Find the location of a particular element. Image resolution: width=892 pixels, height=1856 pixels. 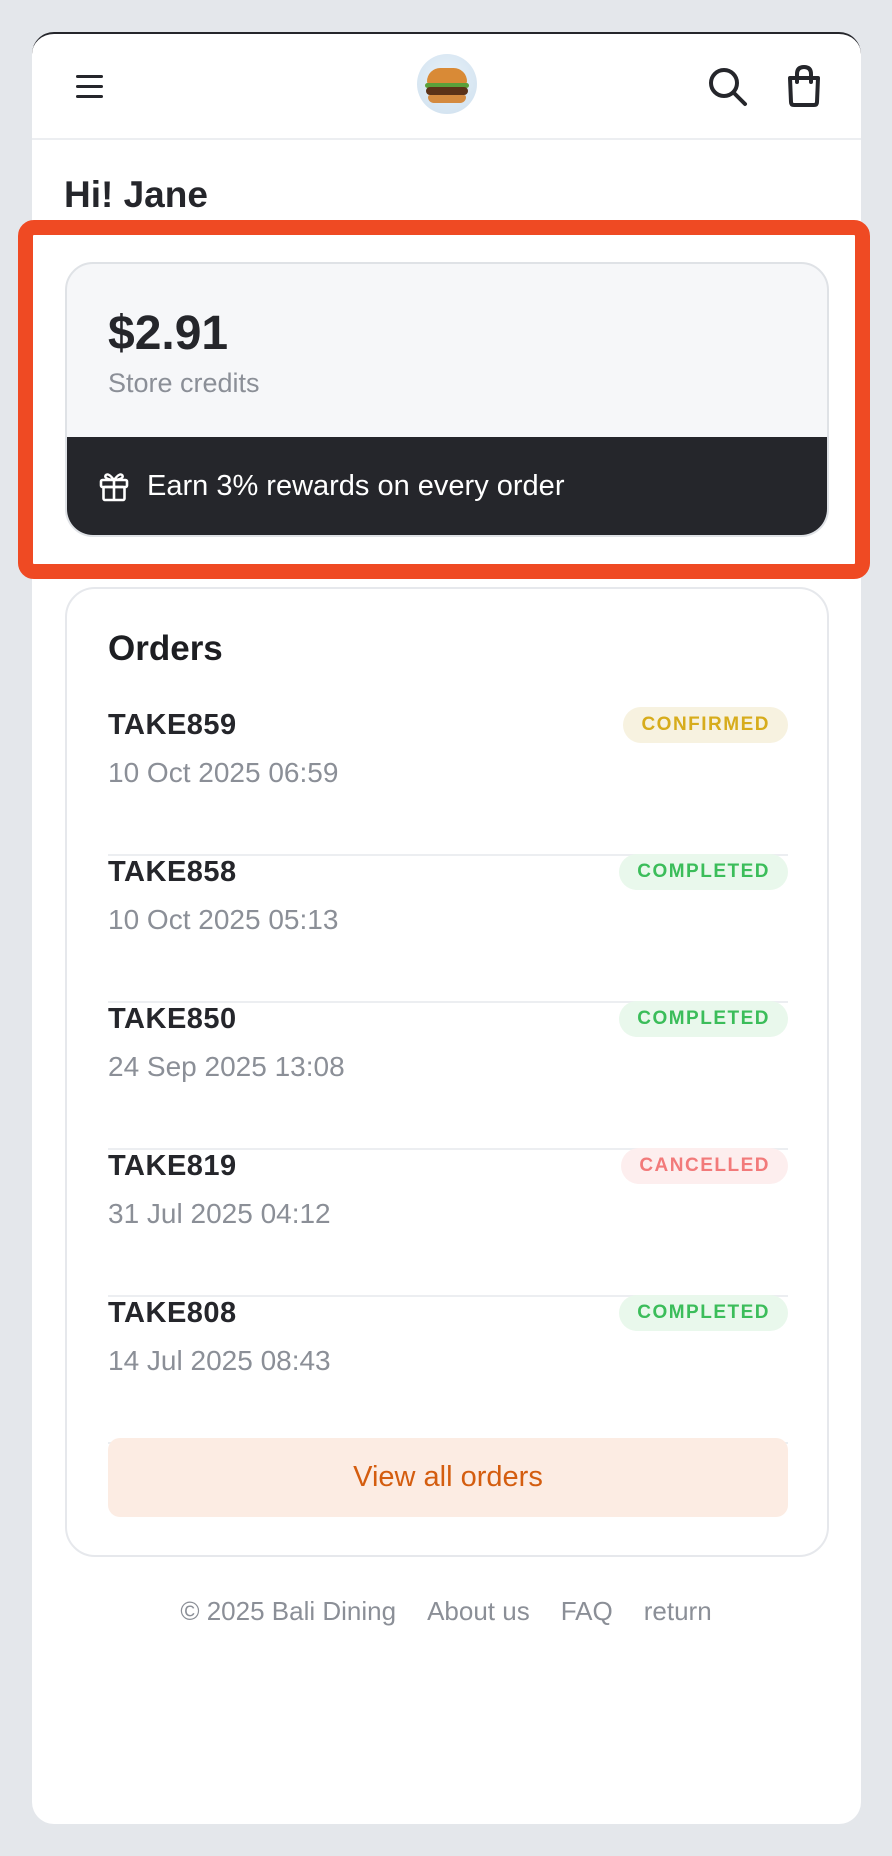

order-row: TAKE808 14 Jul 2025 08:43 COMPLETED is located at coordinates (448, 1369).